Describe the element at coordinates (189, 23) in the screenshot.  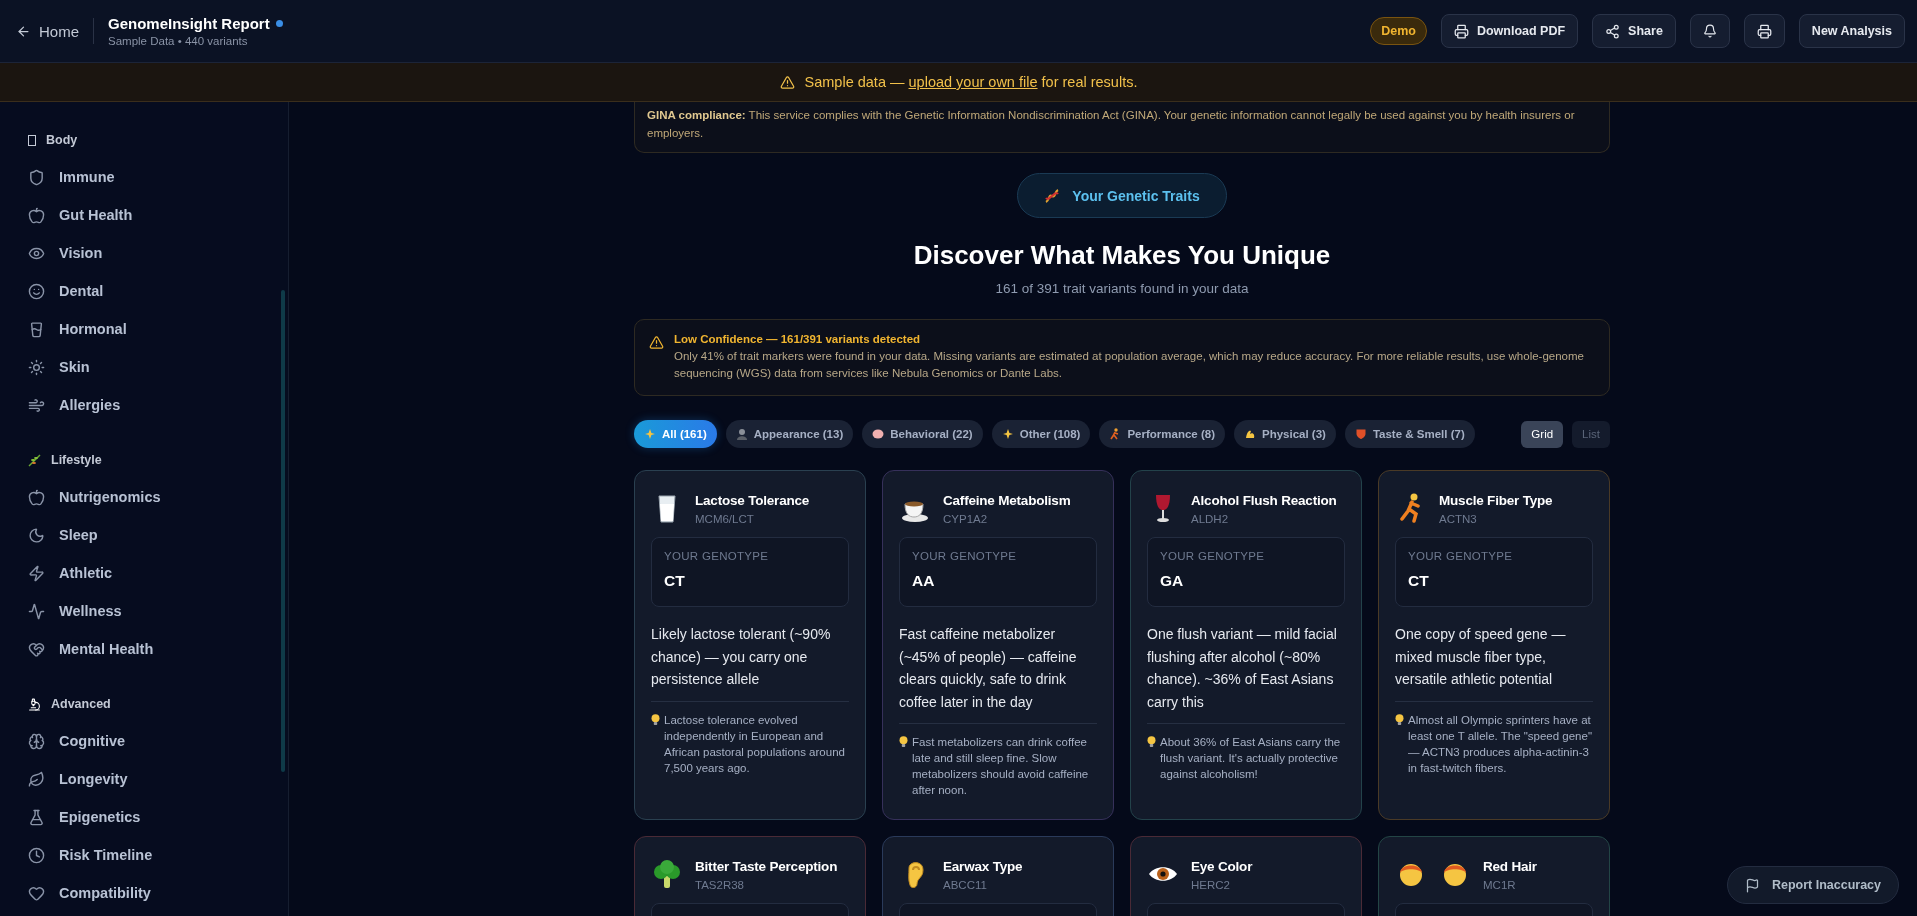
I see `report-title: GenomeInsight Report` at that location.